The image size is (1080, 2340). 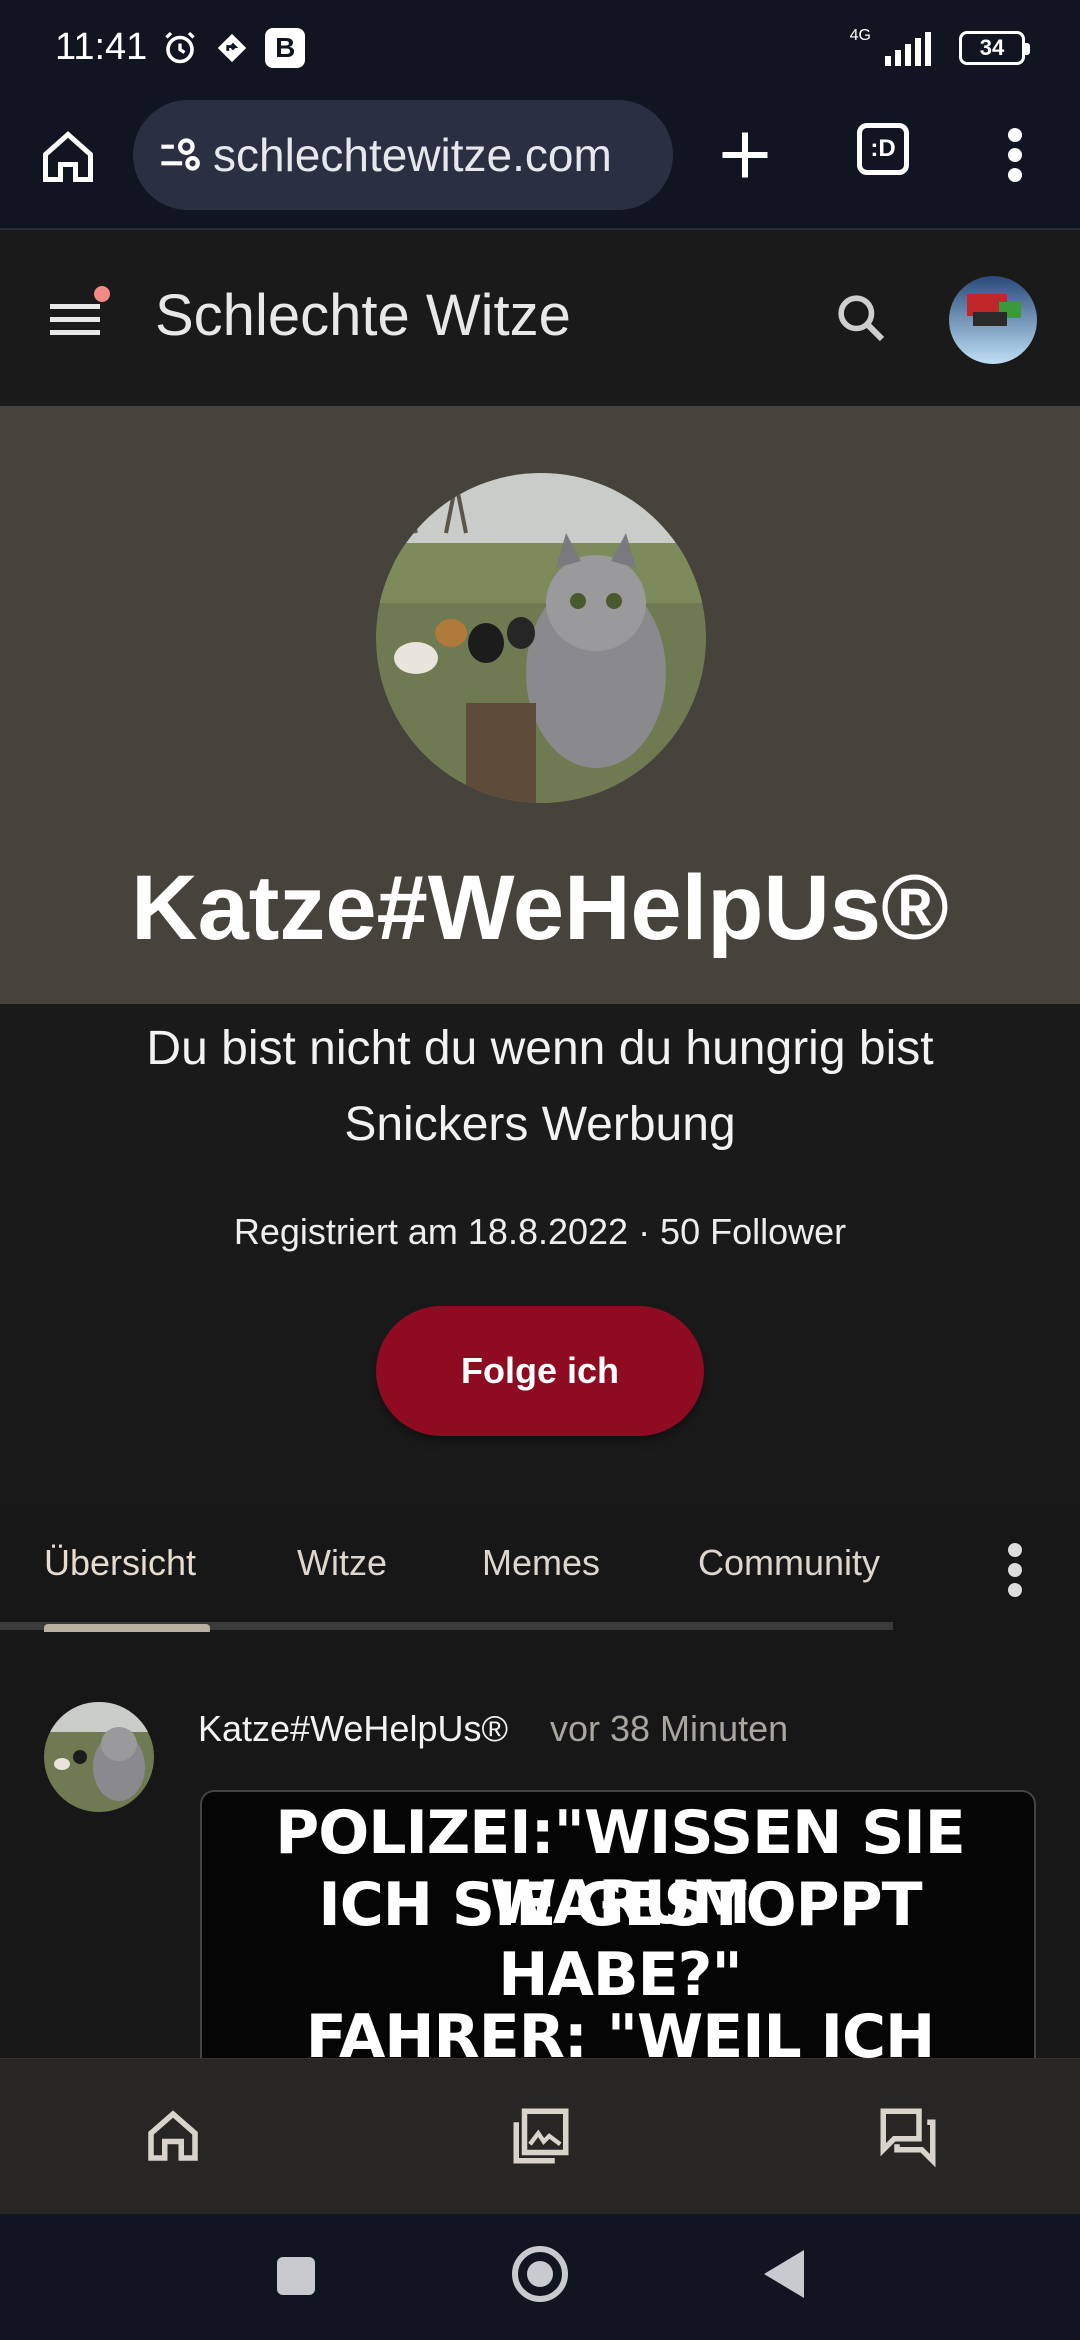 I want to click on nav-diamond-icon, so click(x=232, y=48).